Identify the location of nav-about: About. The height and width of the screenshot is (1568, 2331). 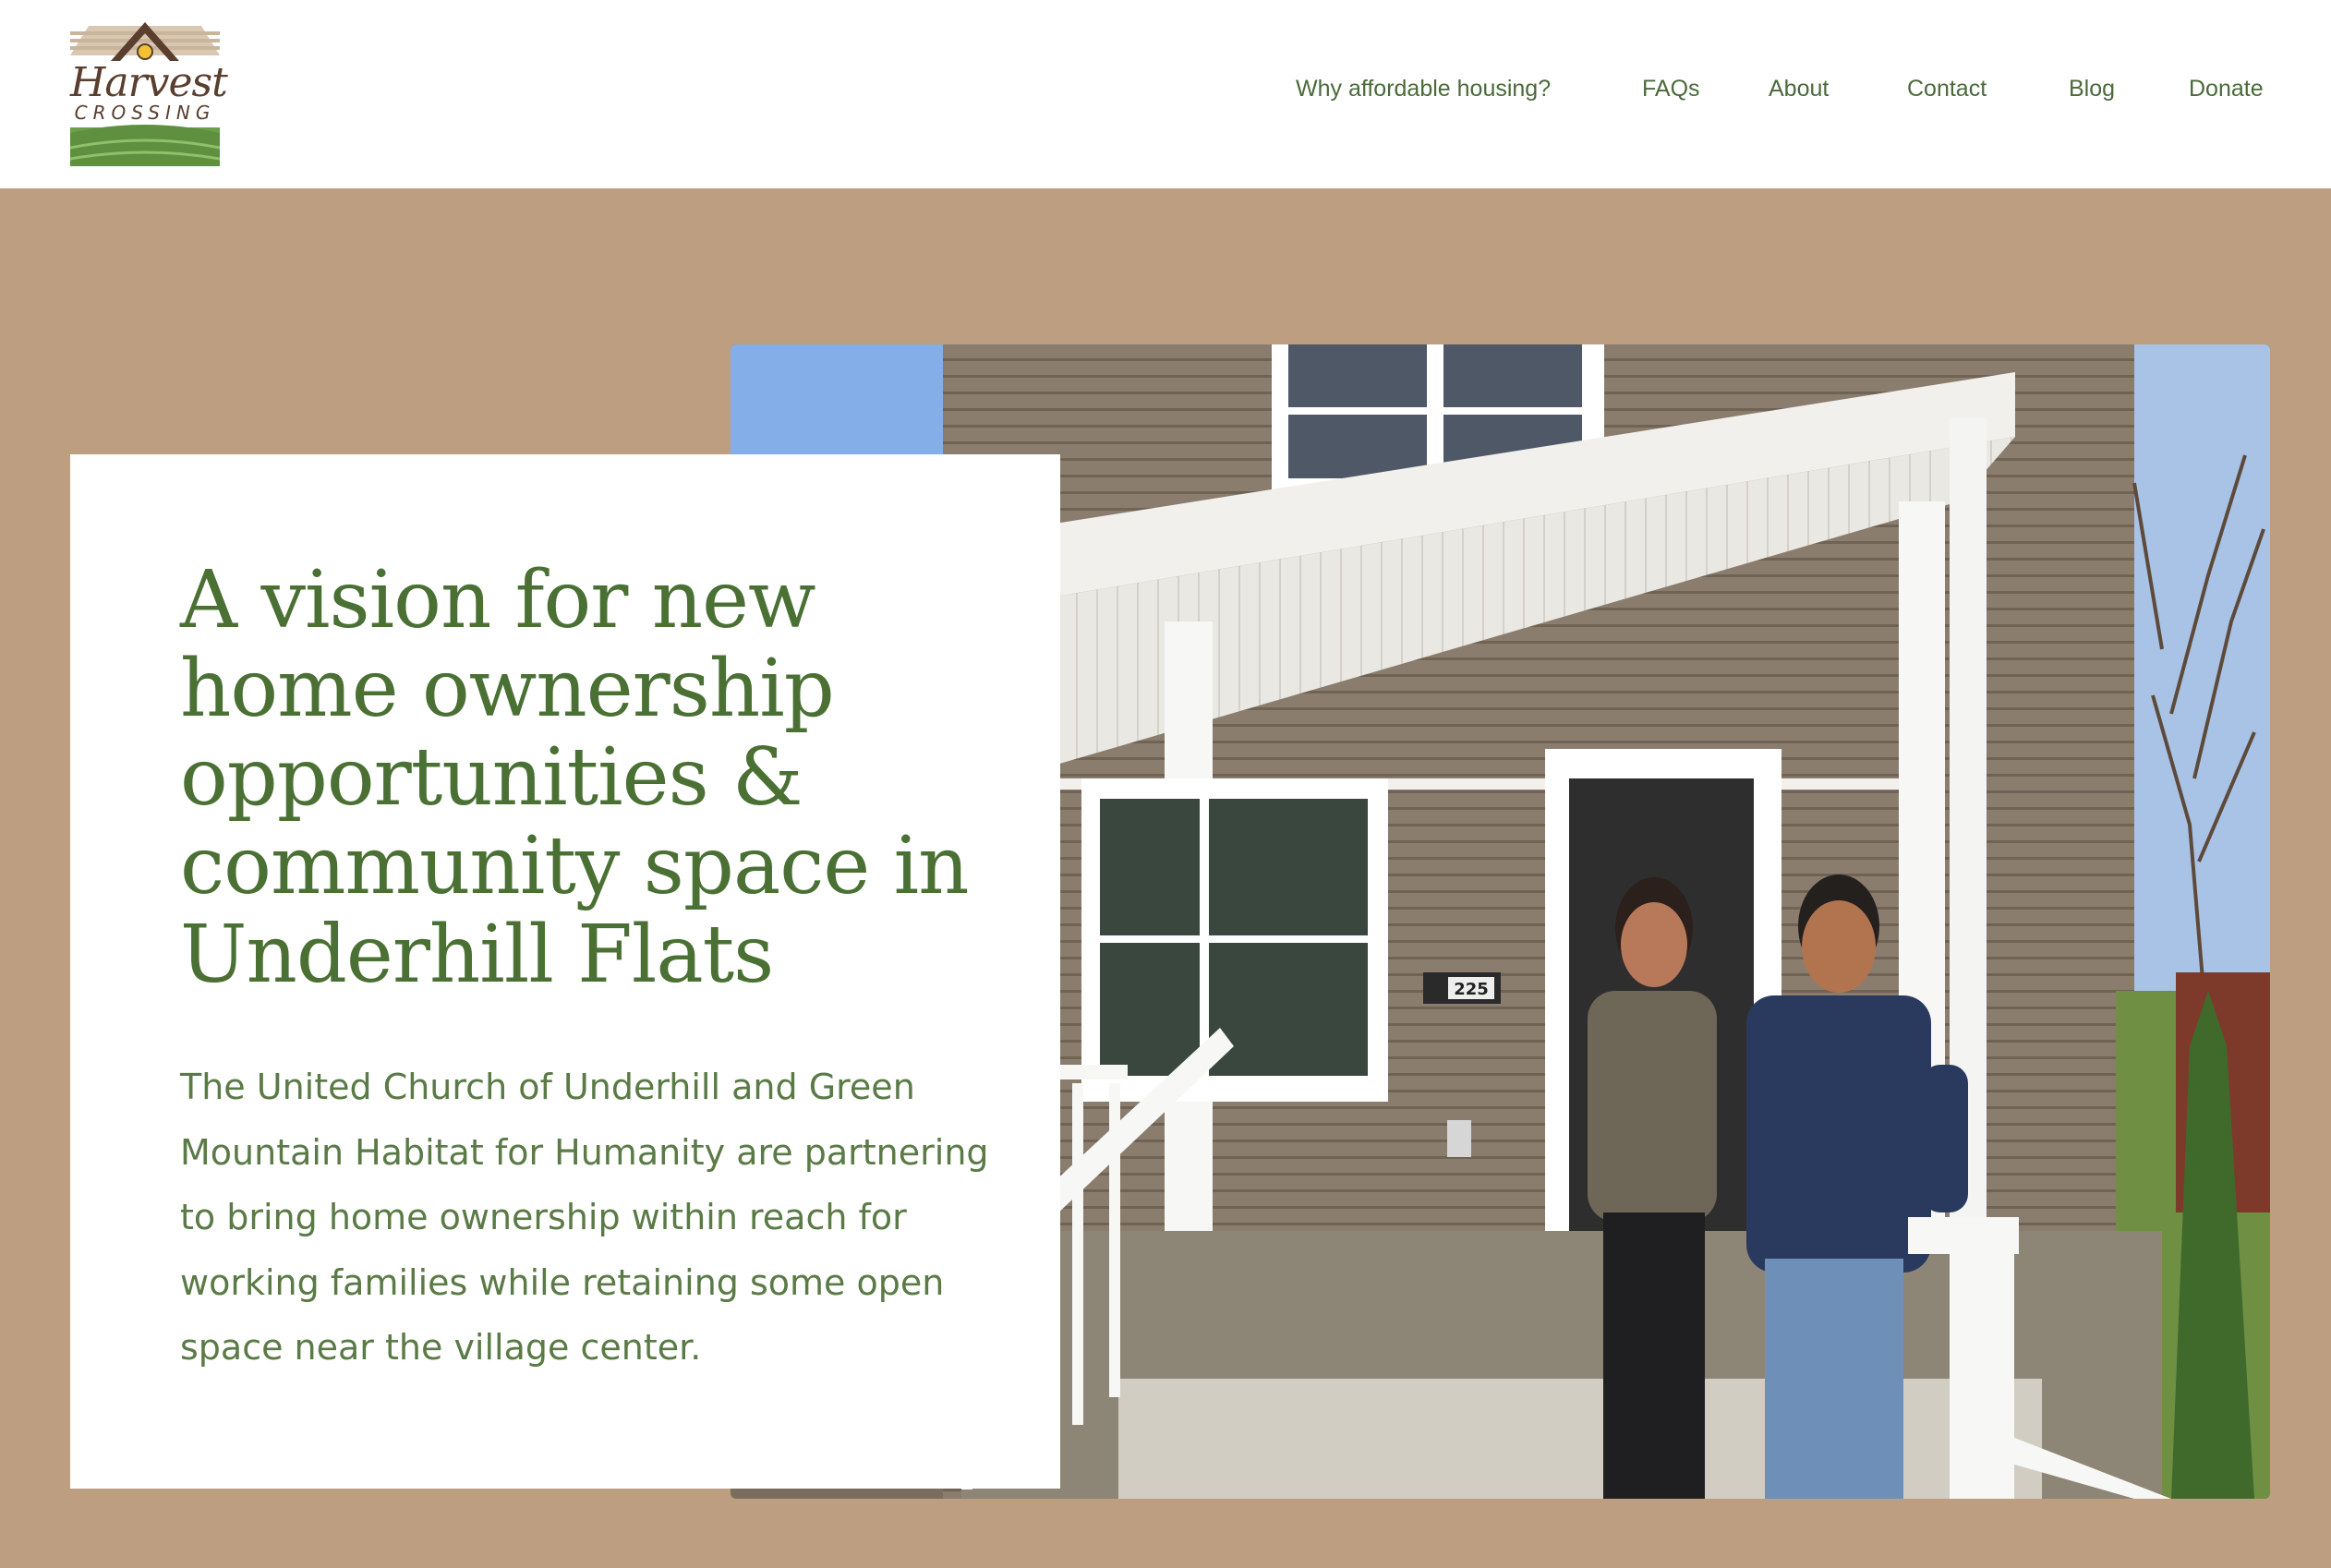
(1799, 89).